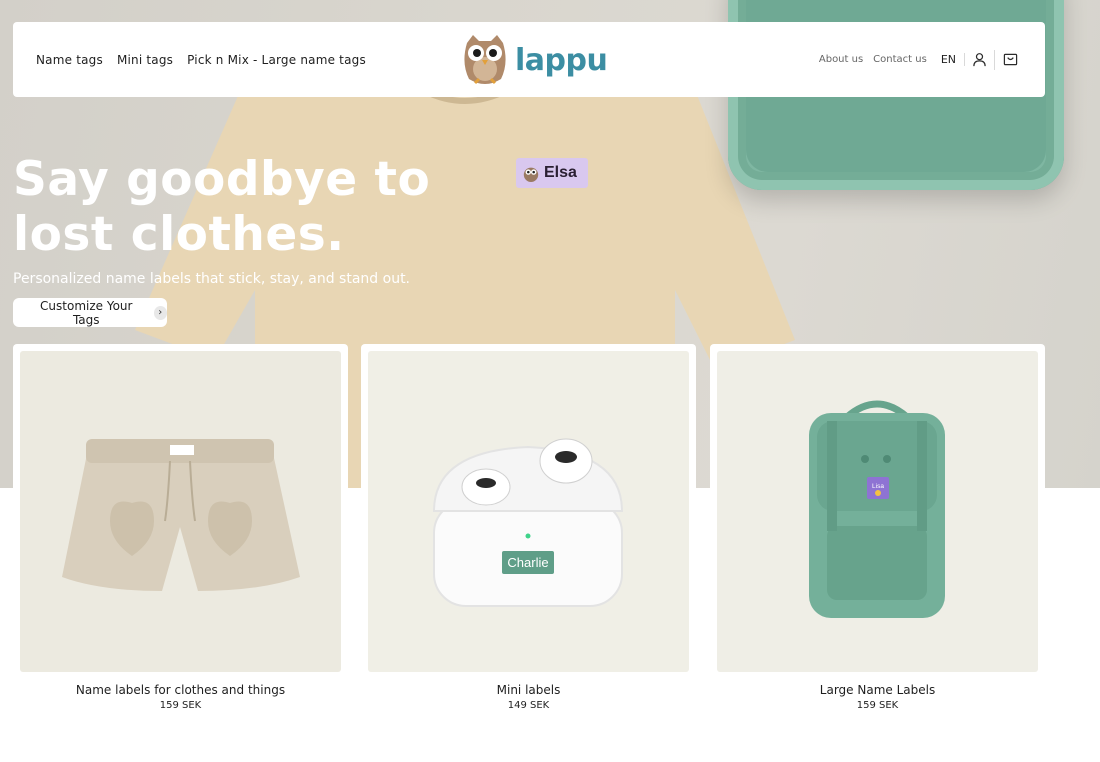 The width and height of the screenshot is (1100, 762). What do you see at coordinates (181, 515) in the screenshot?
I see `shorts-image` at bounding box center [181, 515].